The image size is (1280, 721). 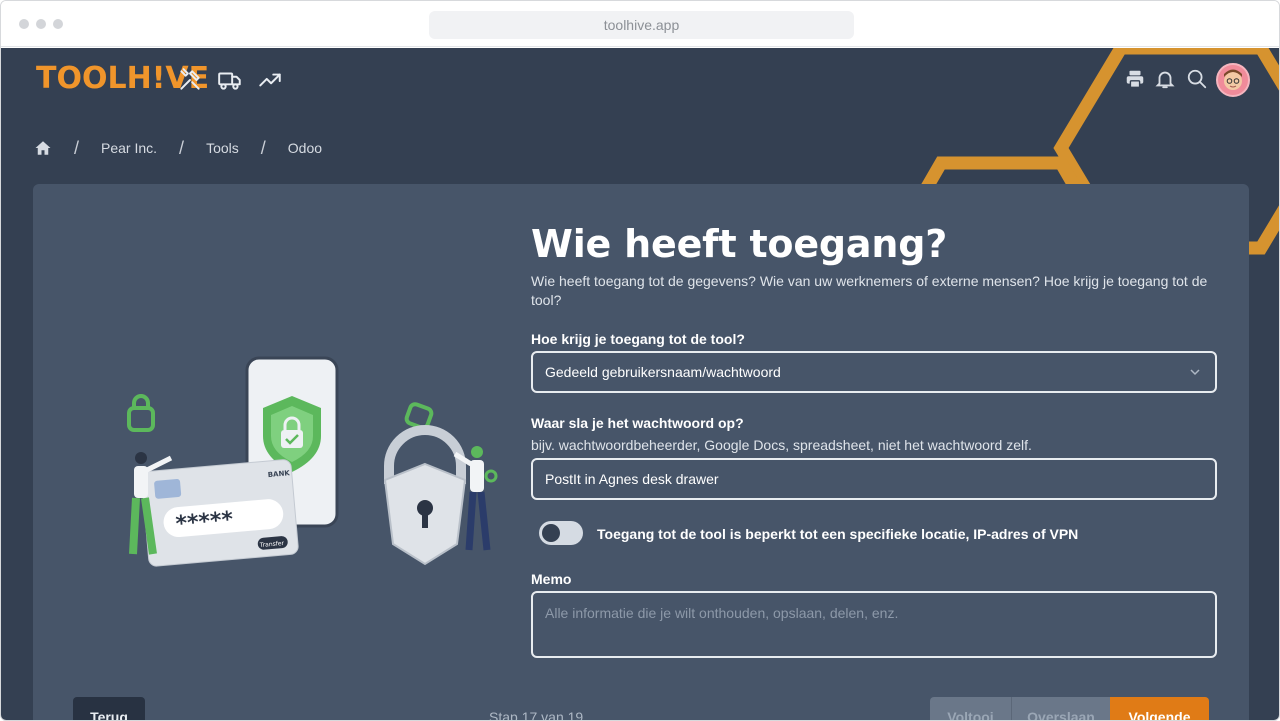 I want to click on access-method-select: Gedeeld gebruikersnaam/wachtwoord, so click(x=874, y=372).